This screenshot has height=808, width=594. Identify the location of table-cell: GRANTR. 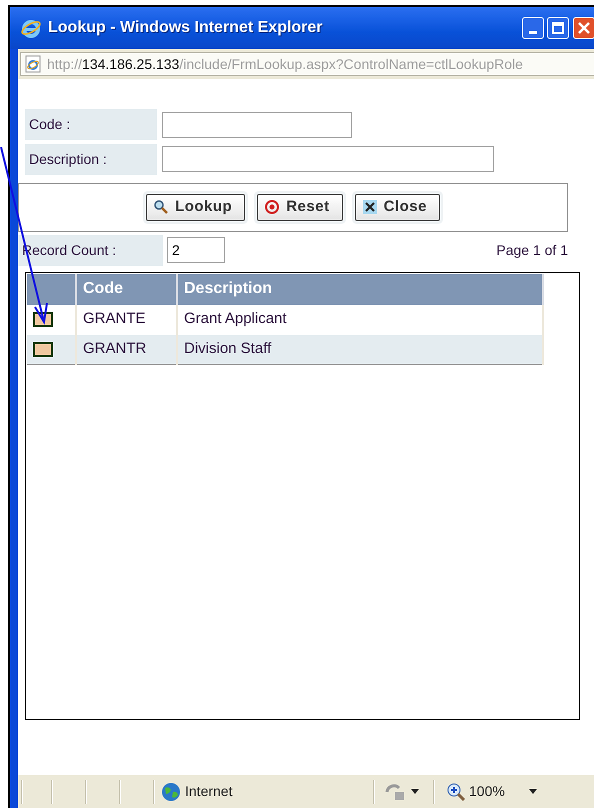
(126, 349).